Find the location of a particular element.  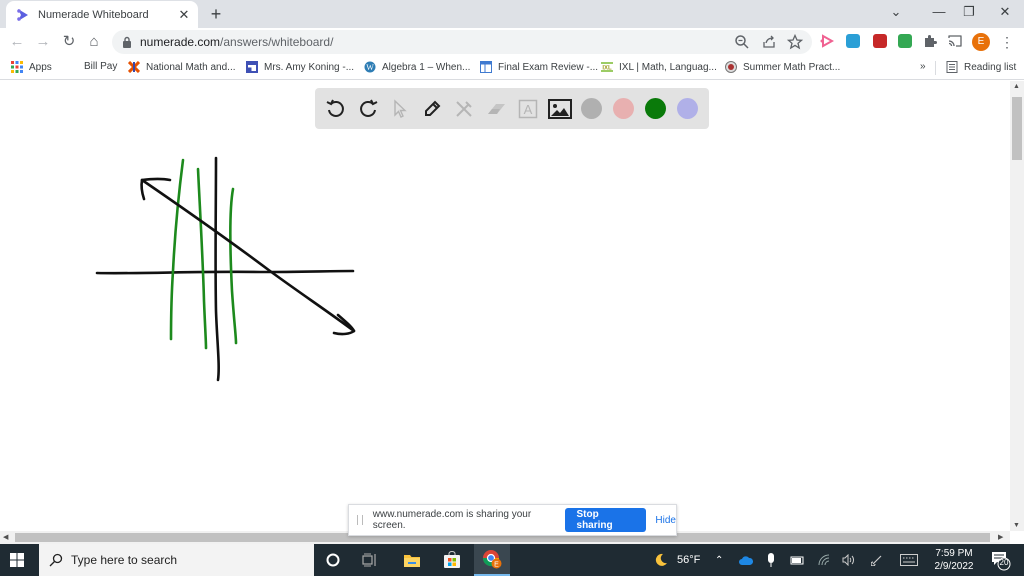

wifi-icon is located at coordinates (824, 560).